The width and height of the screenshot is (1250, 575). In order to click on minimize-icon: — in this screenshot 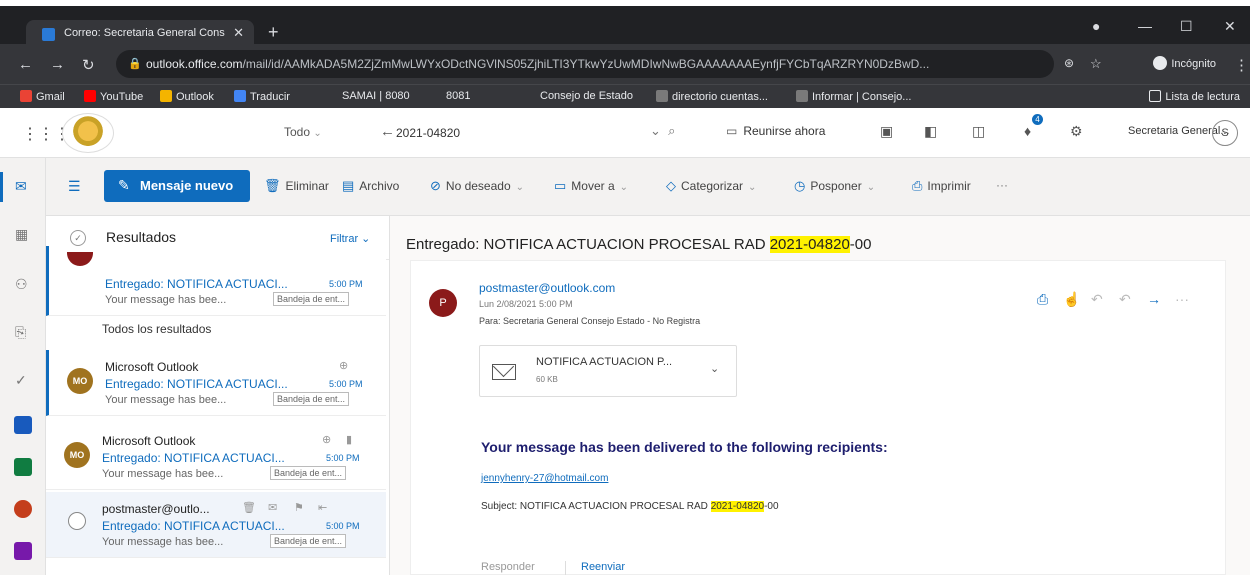, I will do `click(1145, 26)`.